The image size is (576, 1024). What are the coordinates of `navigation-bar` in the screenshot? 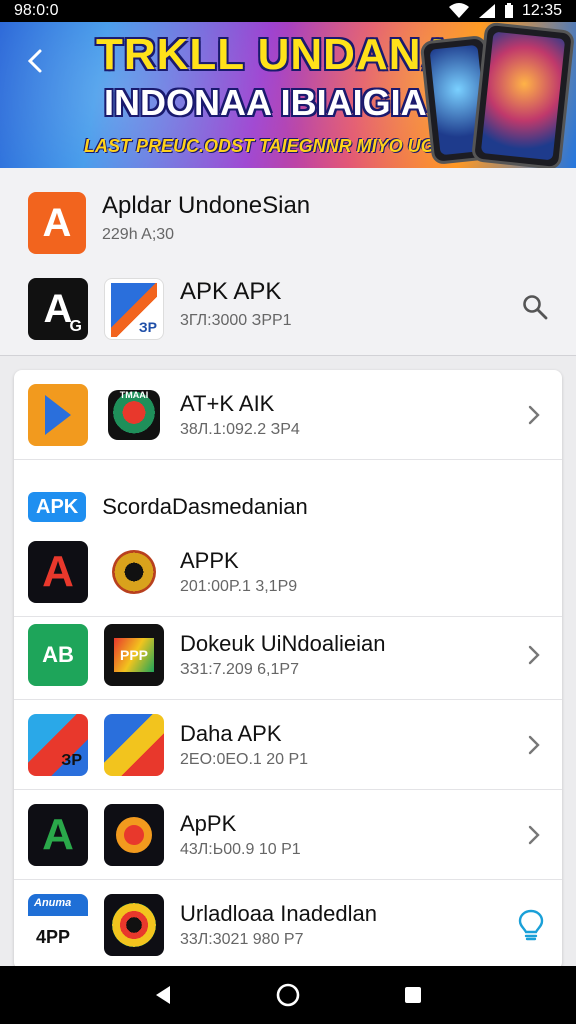 It's located at (288, 995).